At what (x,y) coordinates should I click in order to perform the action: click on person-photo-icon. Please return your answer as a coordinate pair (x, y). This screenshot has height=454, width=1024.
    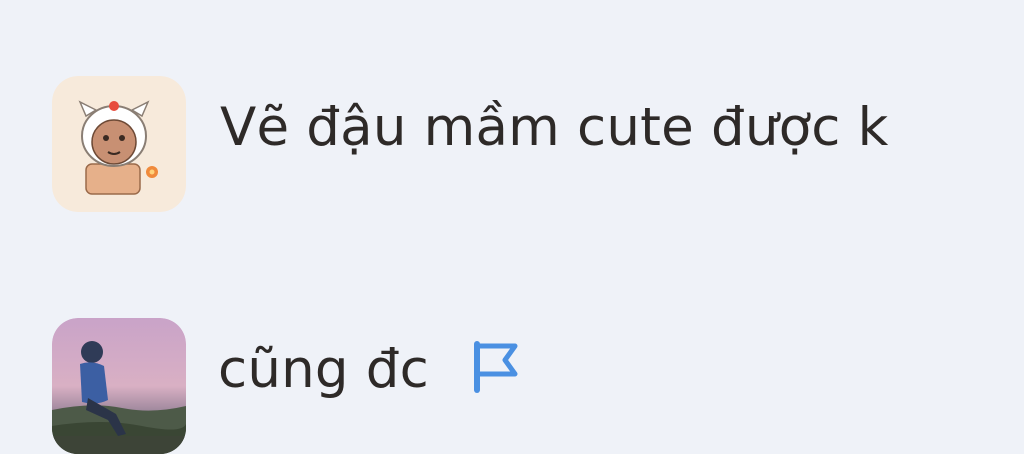
    Looking at the image, I should click on (119, 386).